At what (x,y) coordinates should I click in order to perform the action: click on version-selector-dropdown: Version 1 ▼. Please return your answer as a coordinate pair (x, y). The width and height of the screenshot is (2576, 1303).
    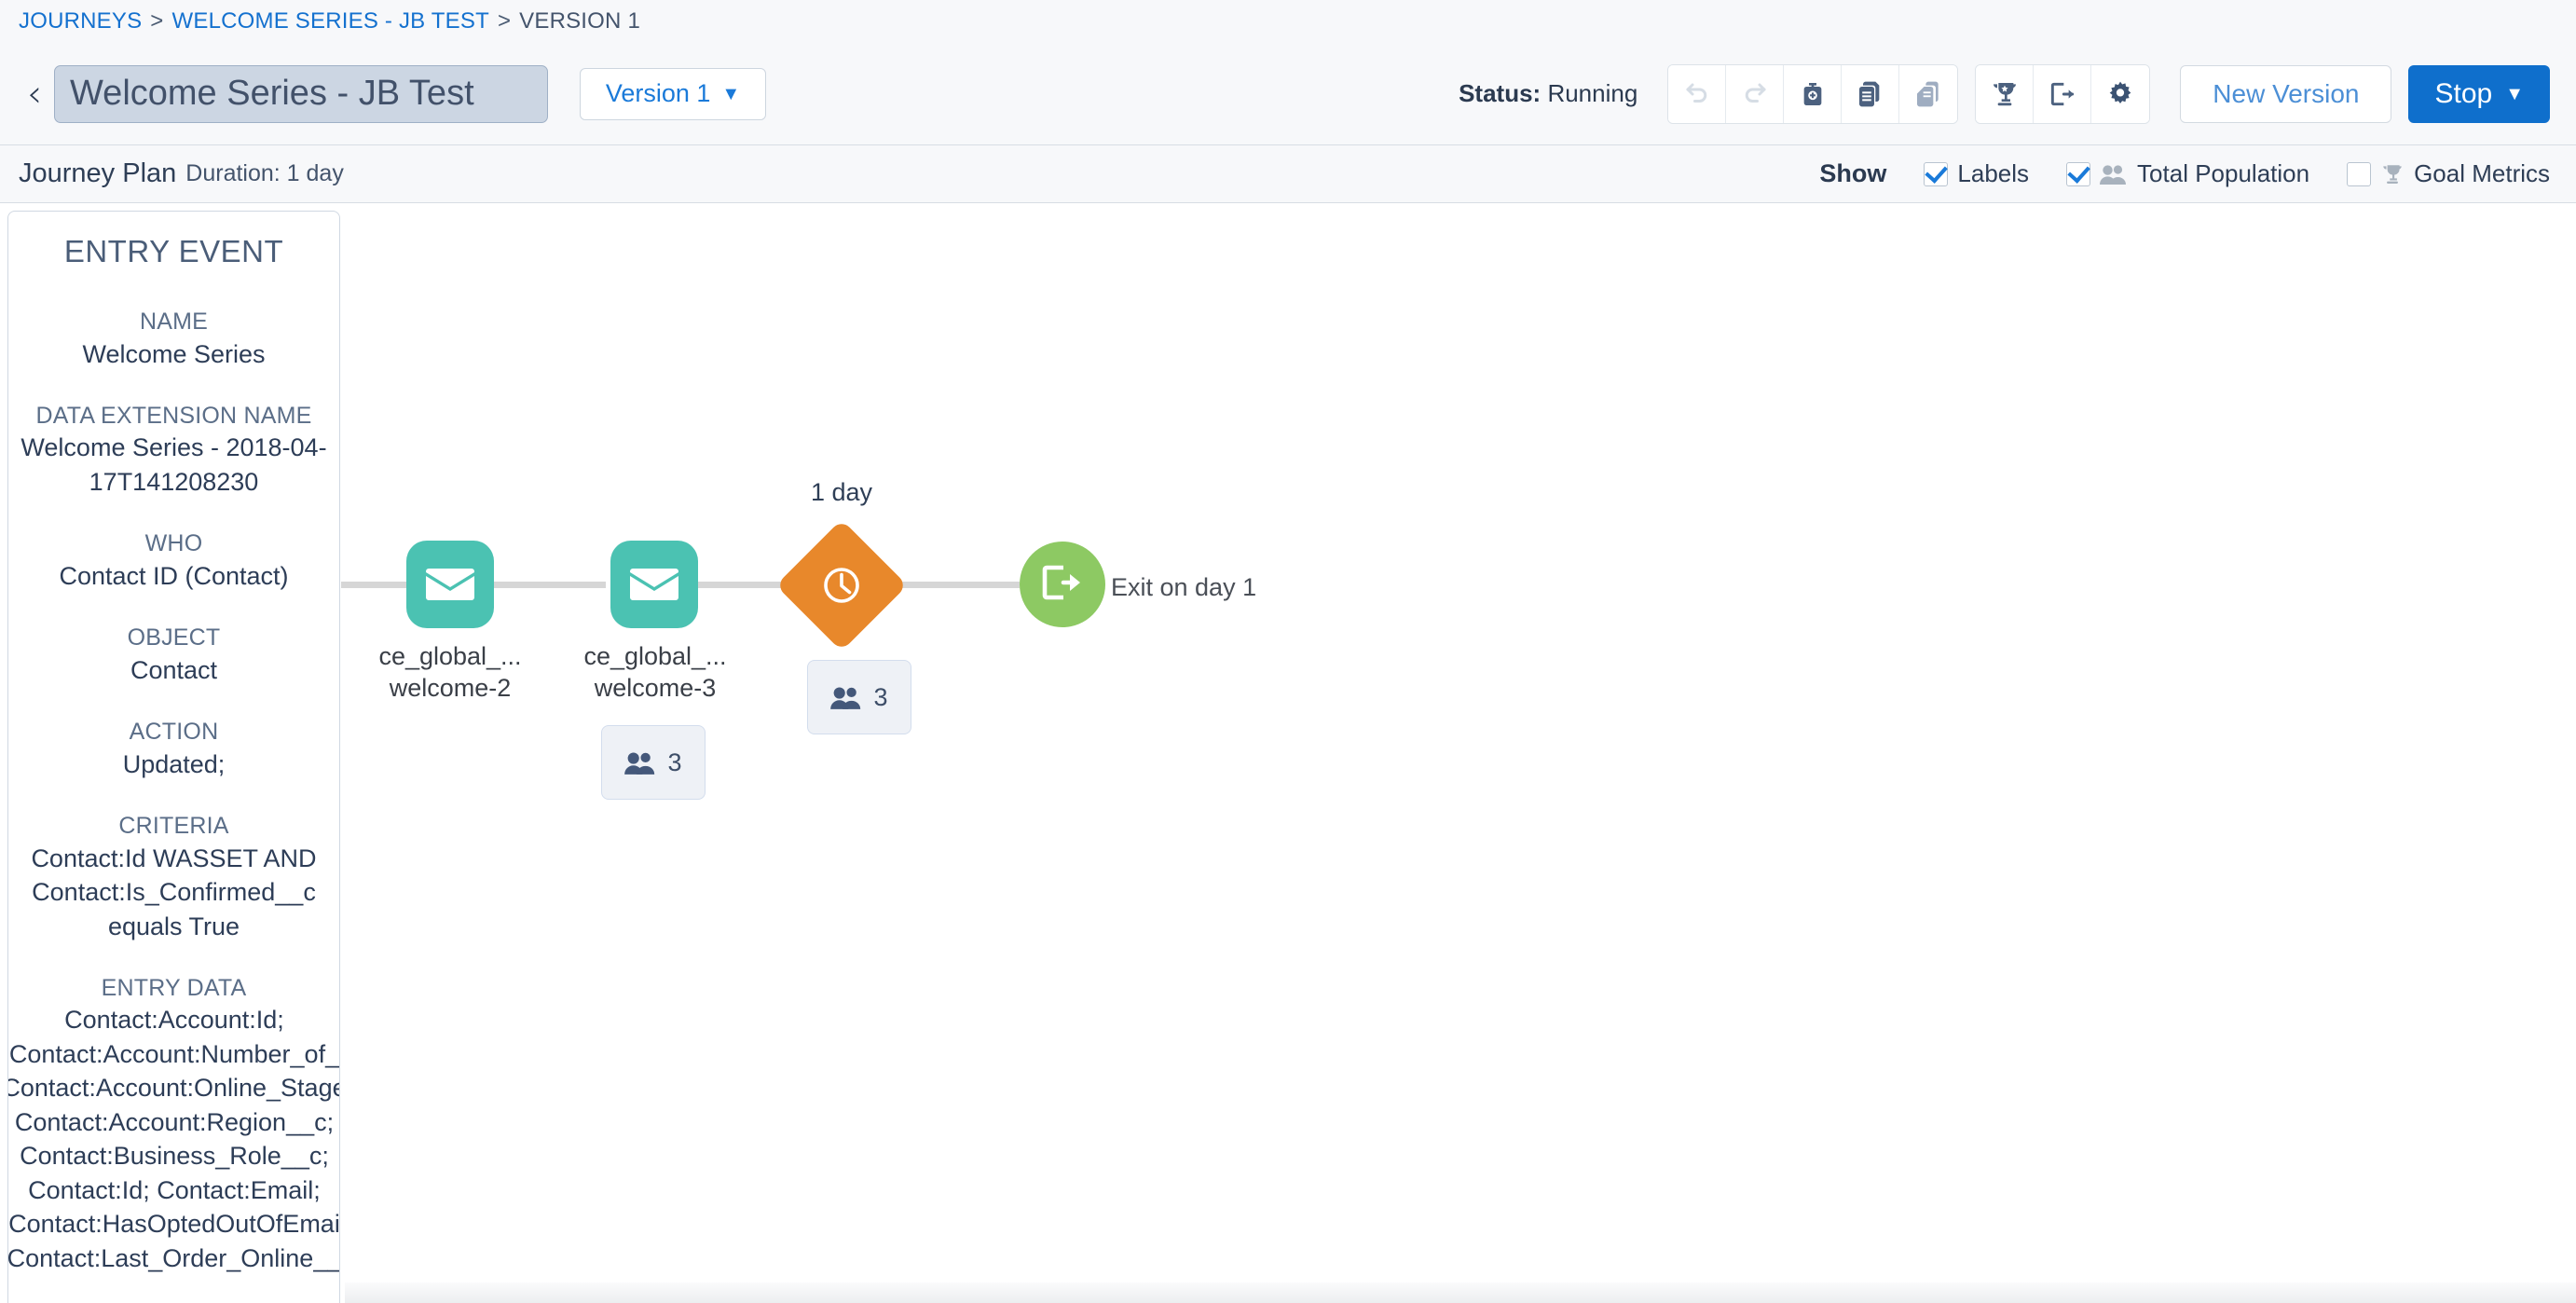
    Looking at the image, I should click on (673, 93).